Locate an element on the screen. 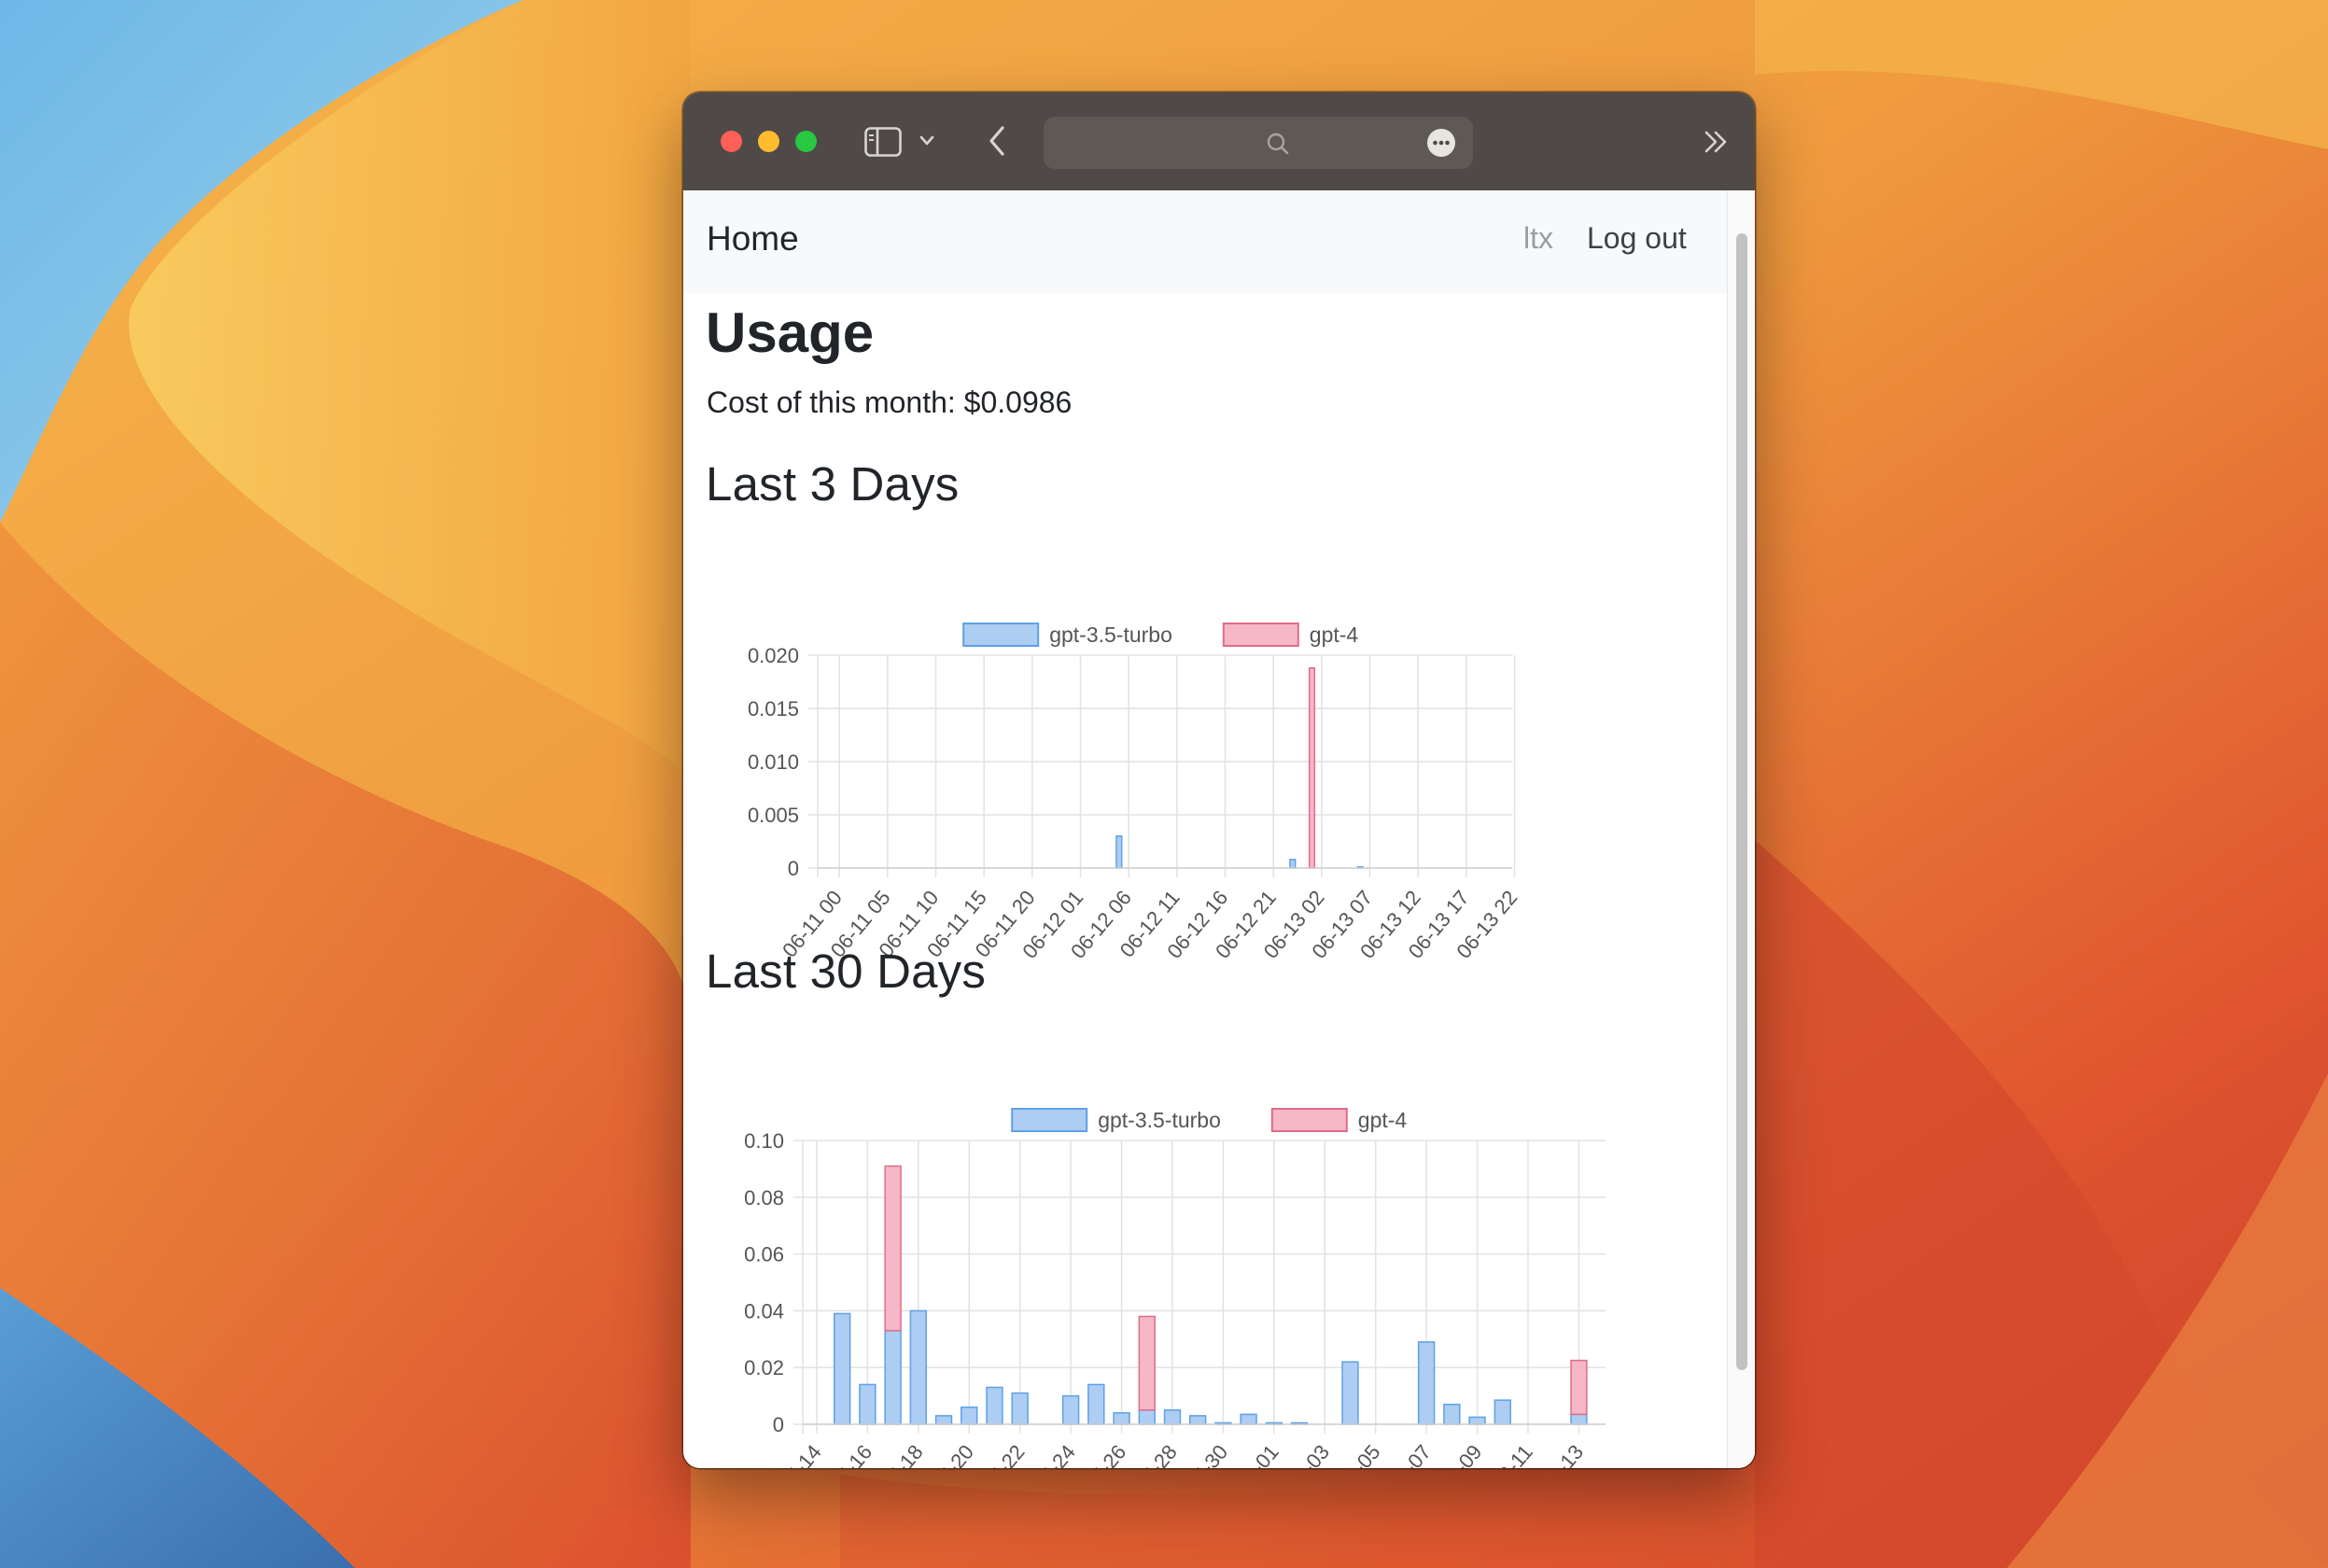 The height and width of the screenshot is (1568, 2328). x-tick-label: 06-05 is located at coordinates (1358, 1454).